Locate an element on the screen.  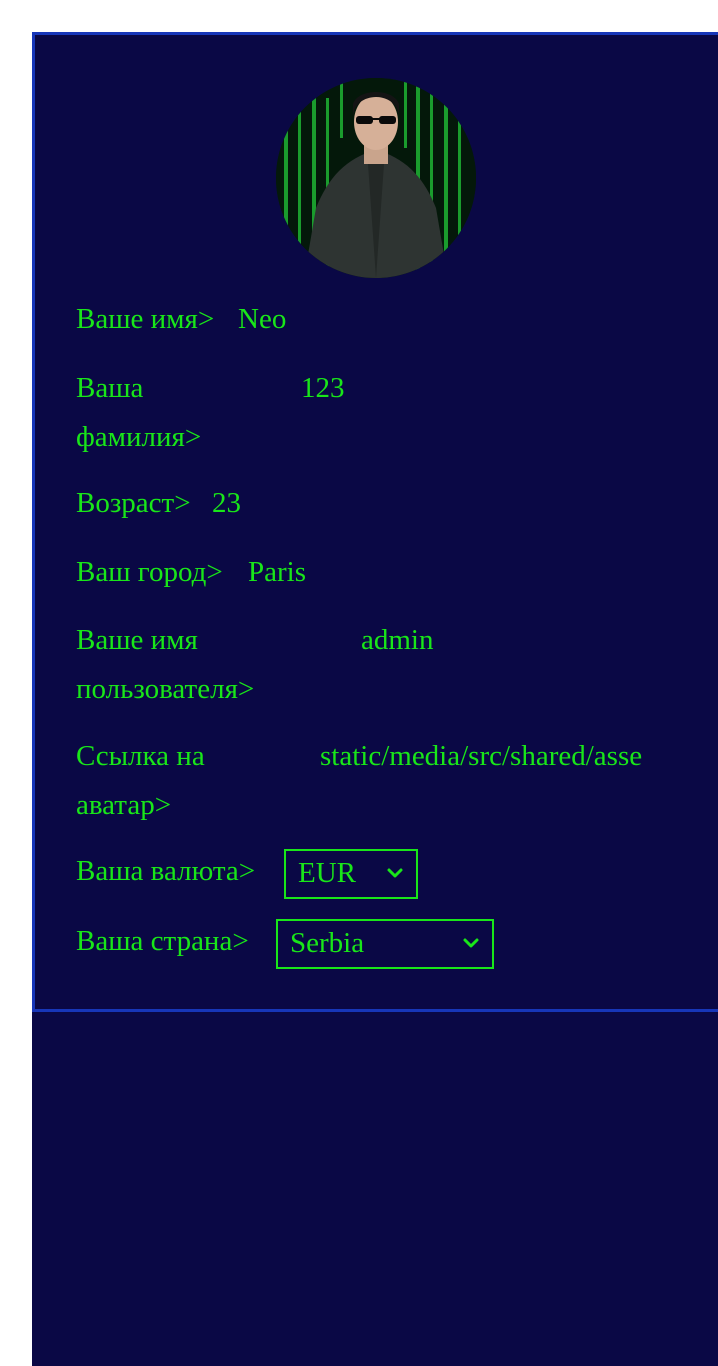
field-label: Ваша валюта> is located at coordinates (166, 871).